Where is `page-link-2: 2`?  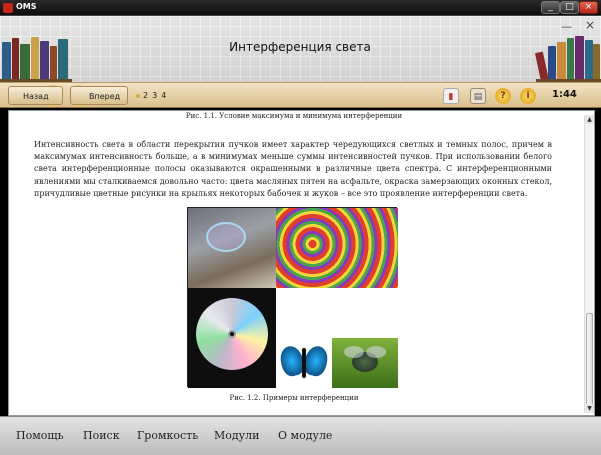 page-link-2: 2 is located at coordinates (145, 95).